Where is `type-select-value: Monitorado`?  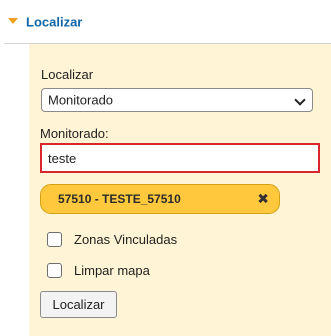
type-select-value: Monitorado is located at coordinates (81, 100).